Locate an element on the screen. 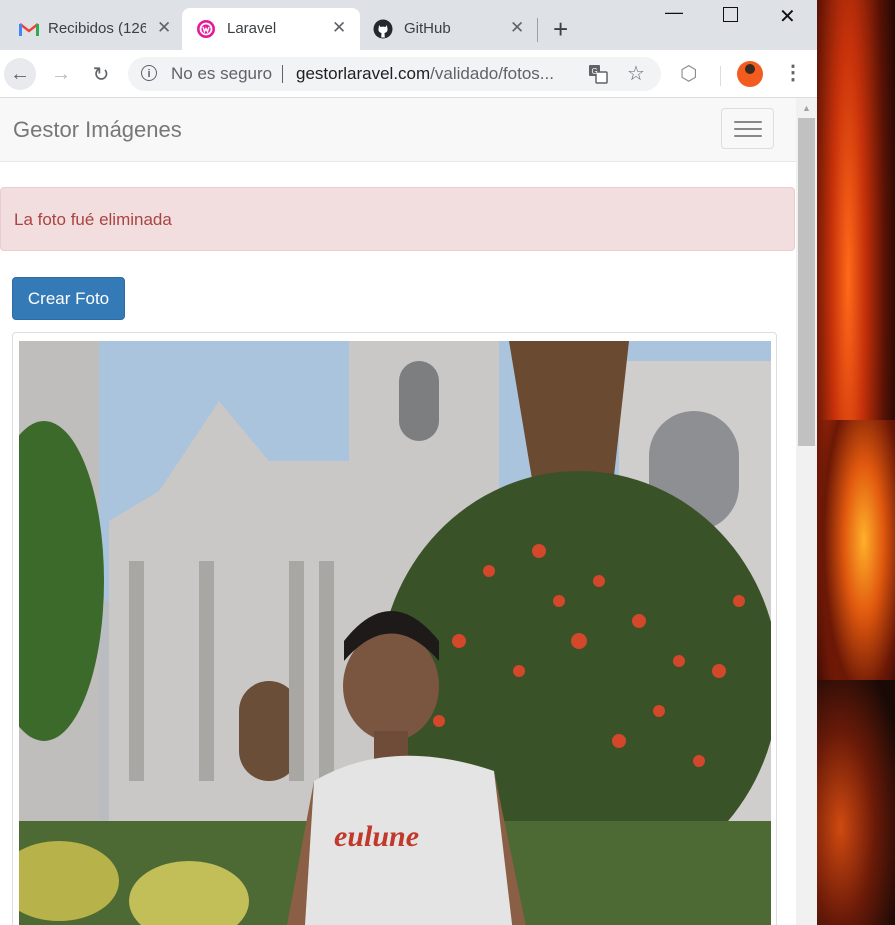 This screenshot has width=895, height=925. tab-separator is located at coordinates (537, 30).